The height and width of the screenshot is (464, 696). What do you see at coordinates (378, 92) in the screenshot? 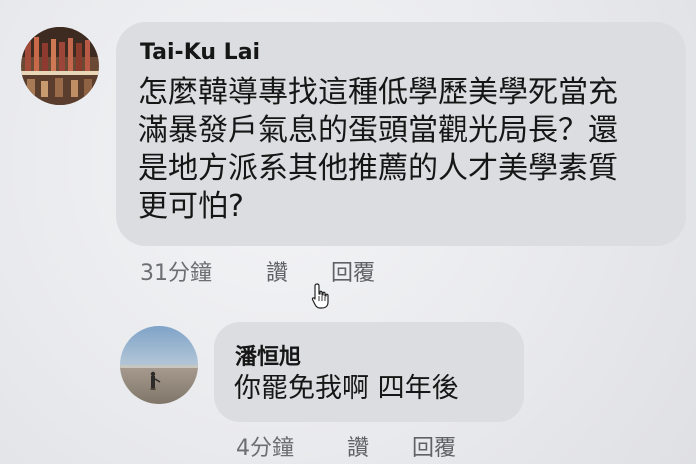
I see `comment-text-line: 怎麼韓導專找這種低學歷美學死當充` at bounding box center [378, 92].